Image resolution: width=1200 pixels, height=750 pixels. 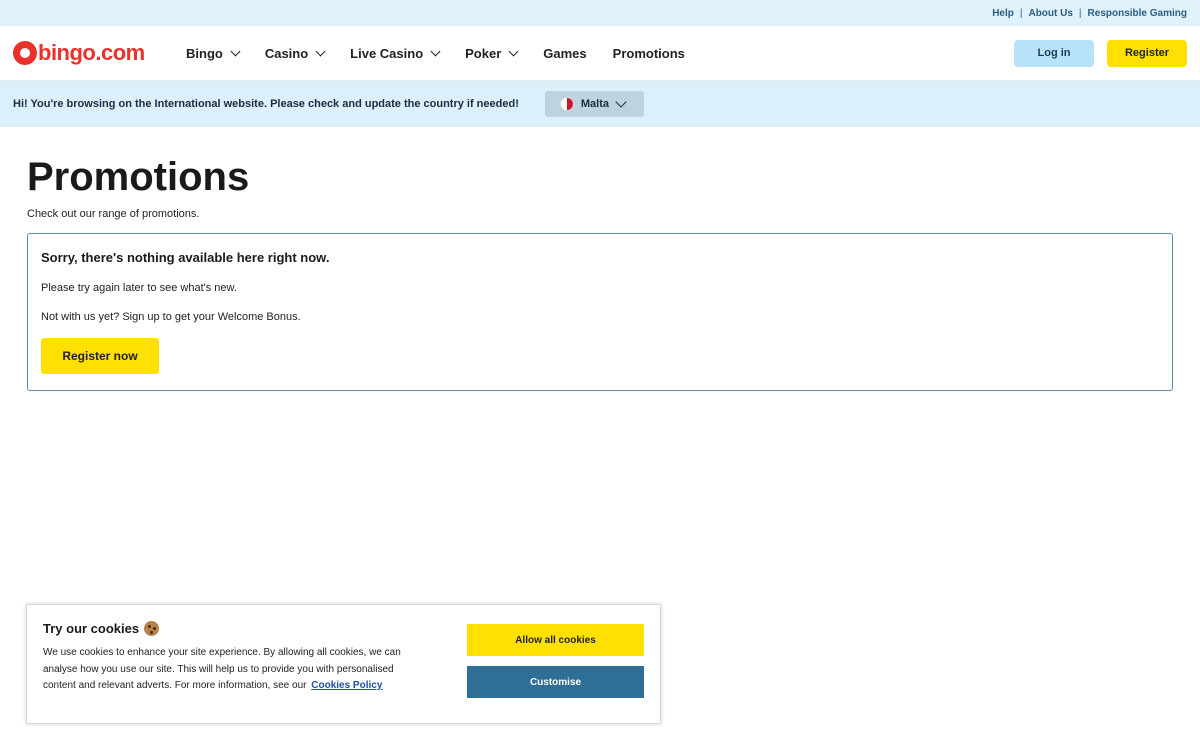 I want to click on page-subtitle: Check out our range of promotions., so click(x=113, y=214).